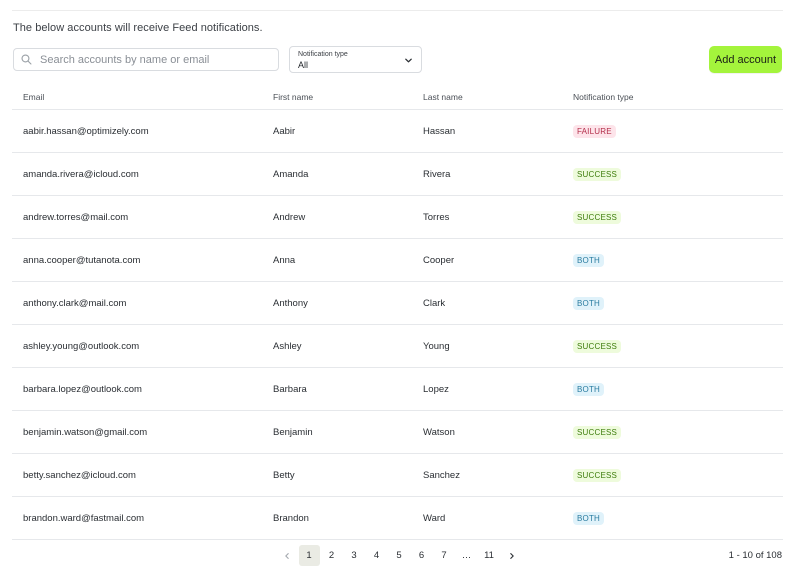 This screenshot has width=800, height=576. Describe the element at coordinates (397, 10) in the screenshot. I see `top-divider` at that location.